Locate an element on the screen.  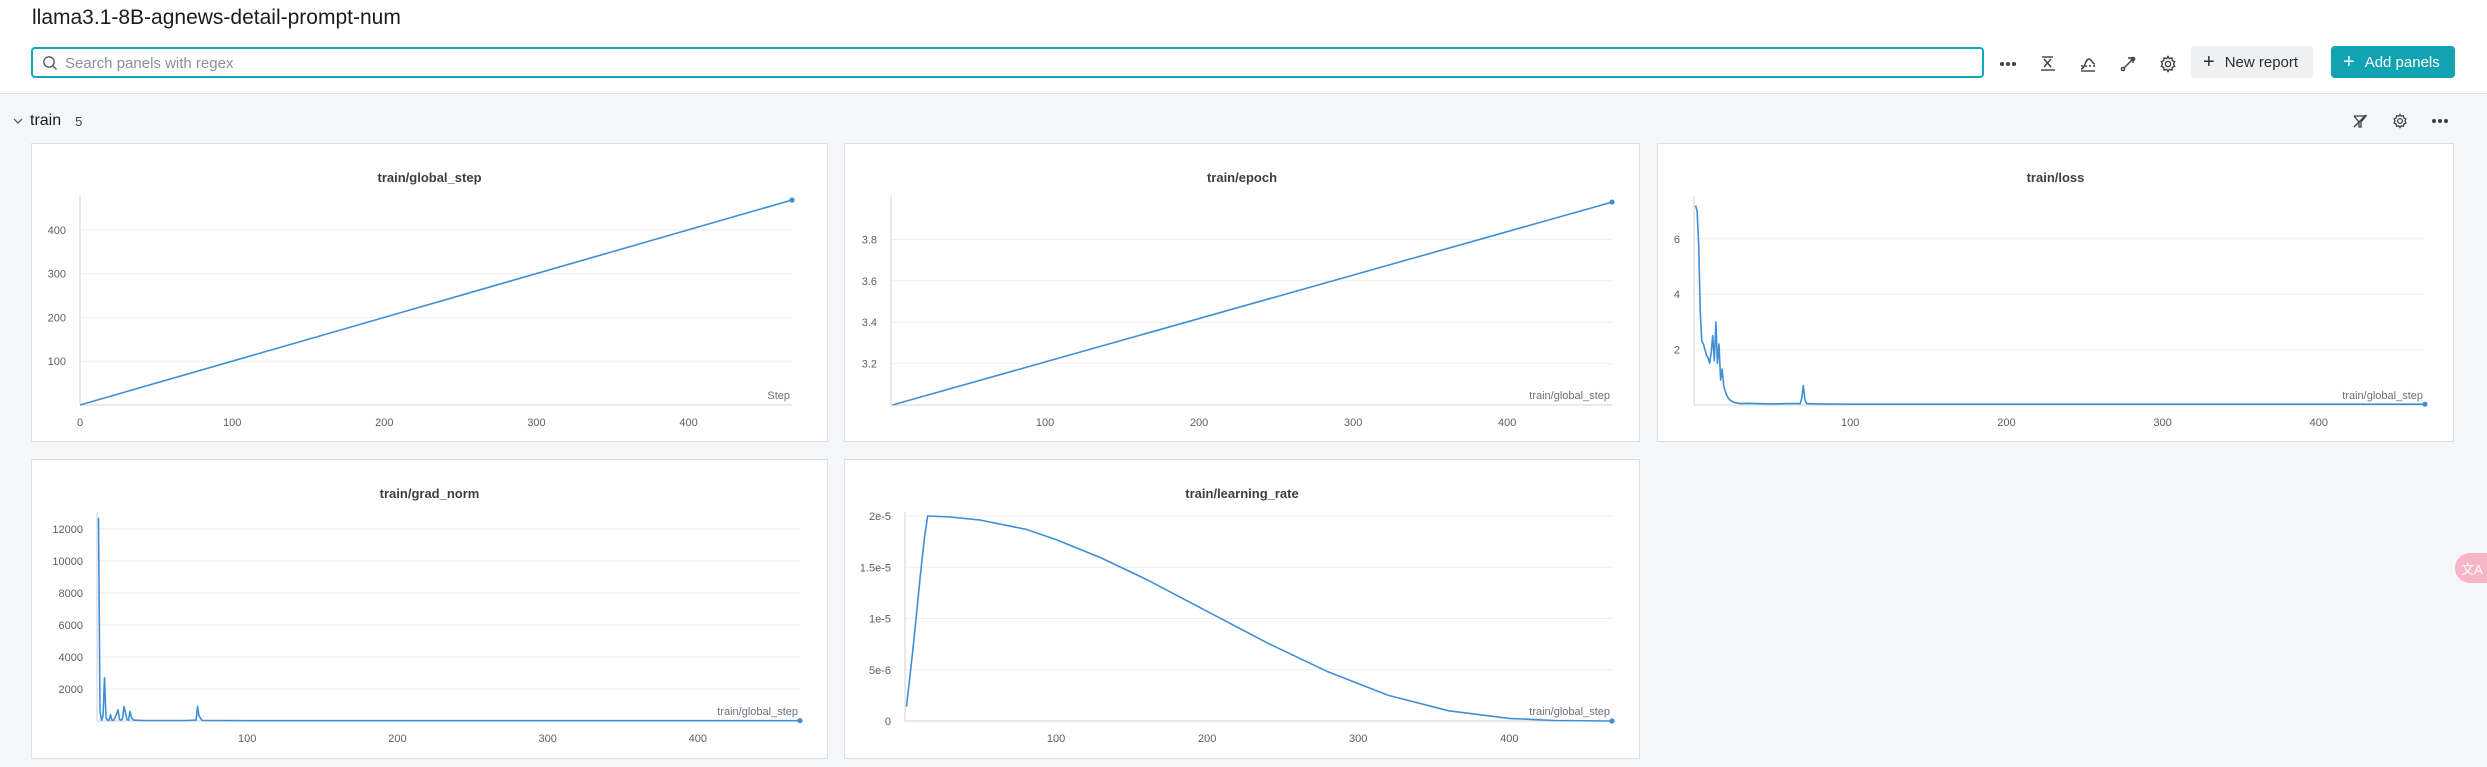
y-tick-label: 1e-5 is located at coordinates (880, 620).